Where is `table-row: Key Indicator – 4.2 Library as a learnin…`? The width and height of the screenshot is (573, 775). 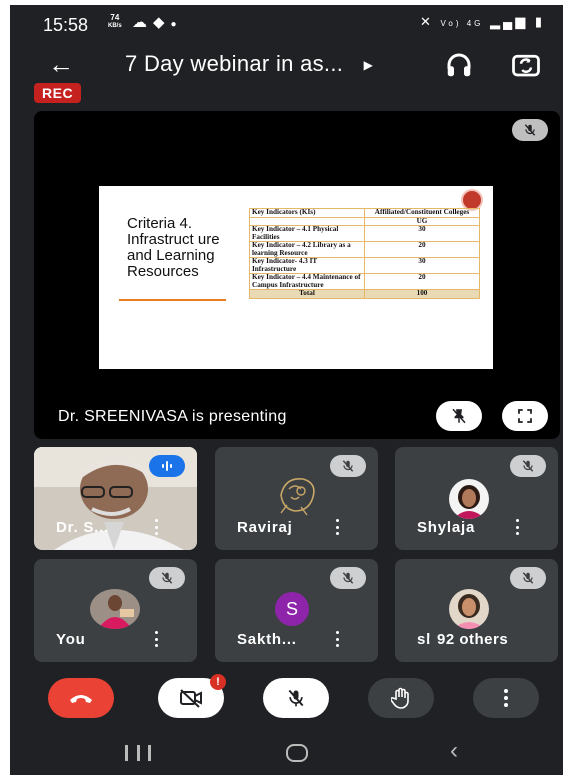
table-row: Key Indicator – 4.2 Library as a learnin… is located at coordinates (364, 249).